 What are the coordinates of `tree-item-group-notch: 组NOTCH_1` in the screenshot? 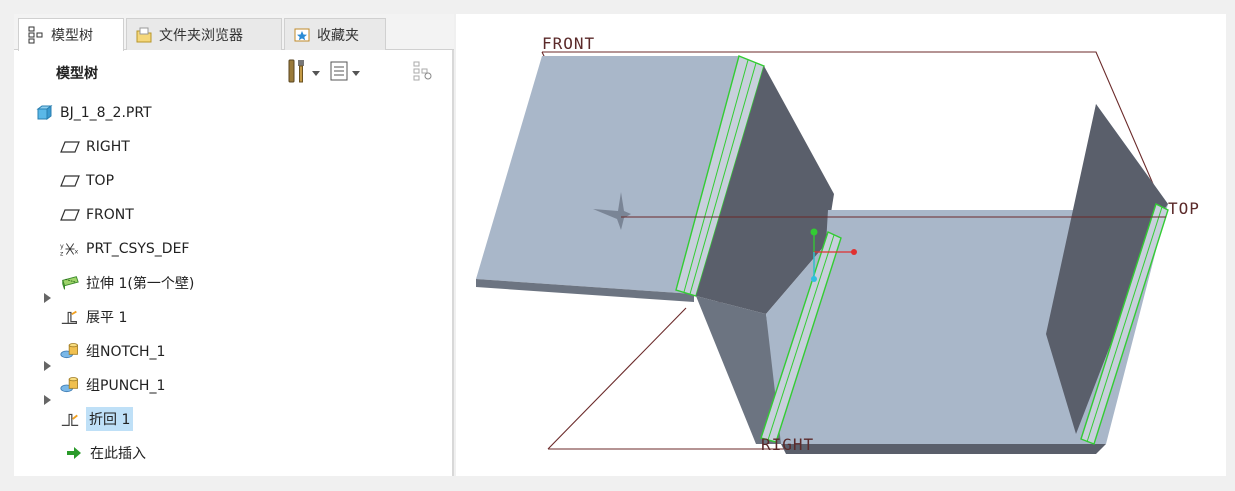 It's located at (112, 351).